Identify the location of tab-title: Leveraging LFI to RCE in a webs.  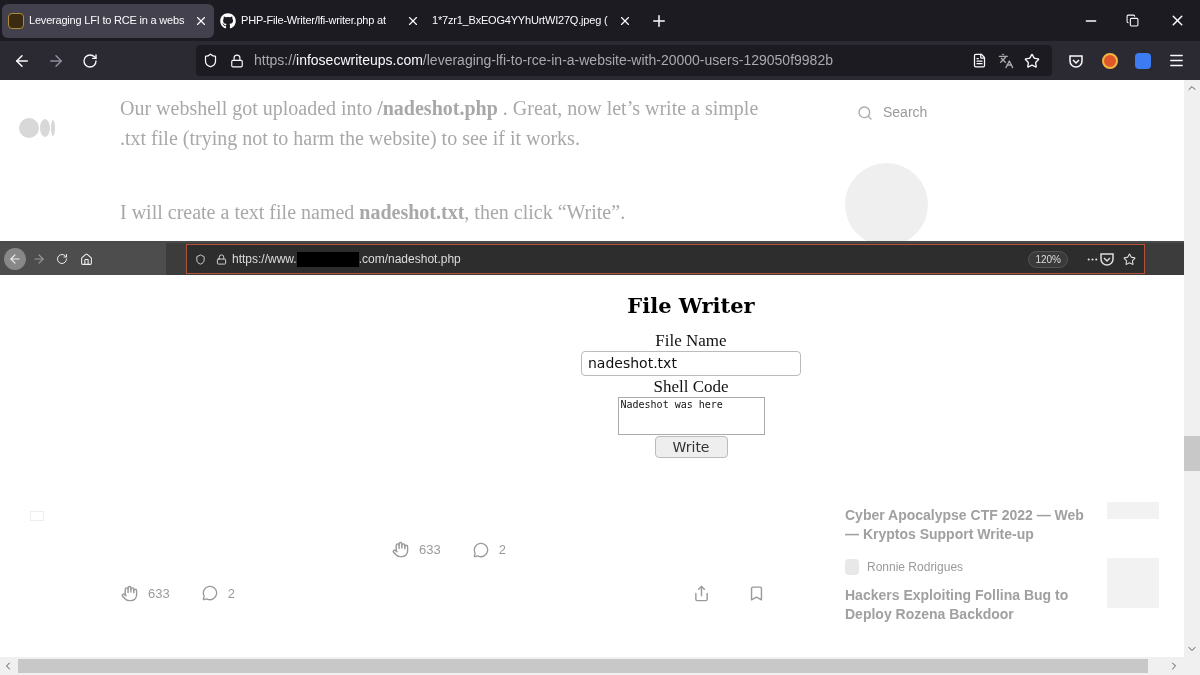
(107, 21).